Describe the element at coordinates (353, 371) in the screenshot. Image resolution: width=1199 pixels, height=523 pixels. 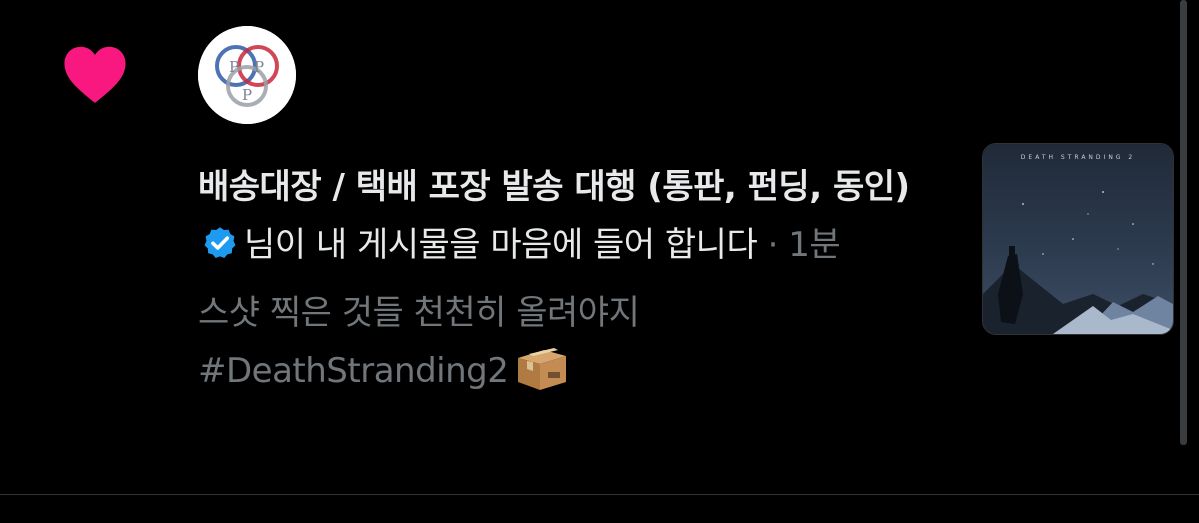
I see `hashtag-link: #DeathStranding2` at that location.